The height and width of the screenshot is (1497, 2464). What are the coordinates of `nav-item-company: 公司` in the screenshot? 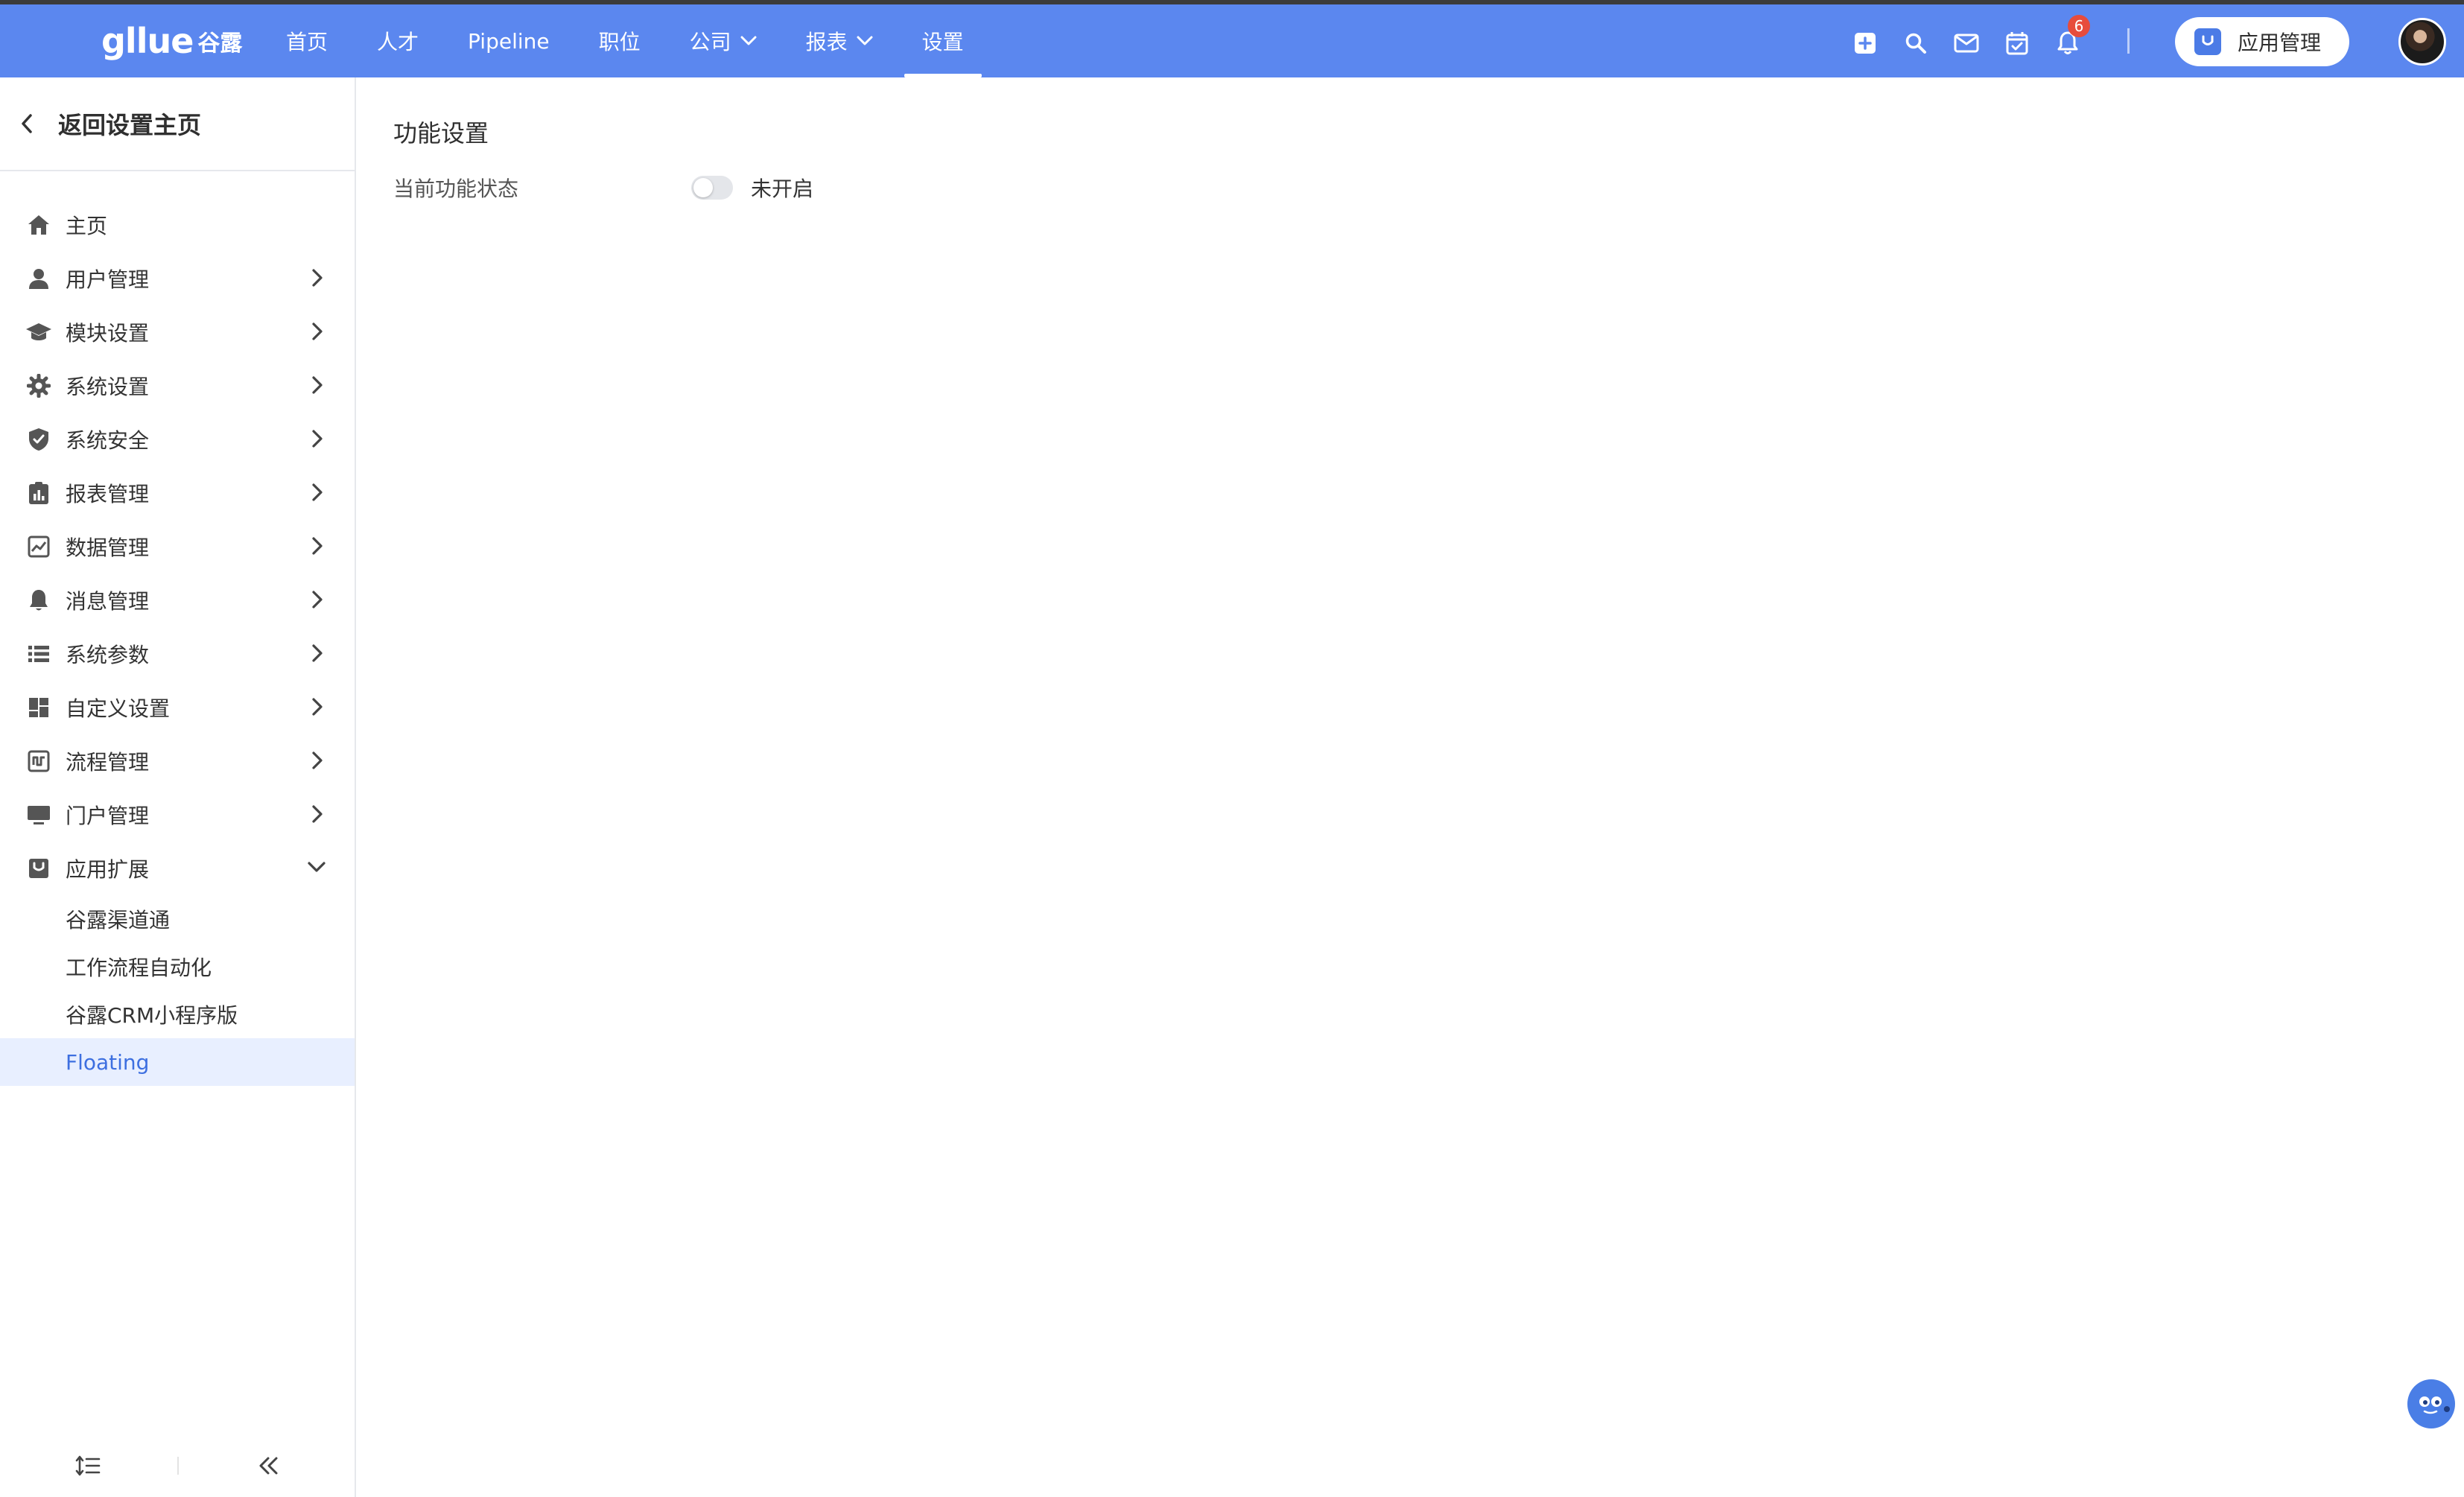 It's located at (723, 40).